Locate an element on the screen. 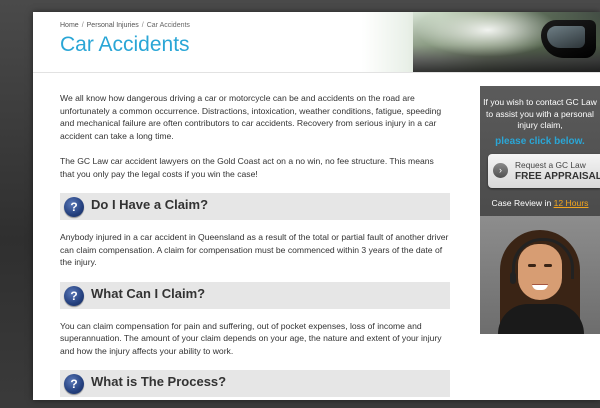  section-heading-claim: ? Do I Have a Claim? is located at coordinates (255, 206).